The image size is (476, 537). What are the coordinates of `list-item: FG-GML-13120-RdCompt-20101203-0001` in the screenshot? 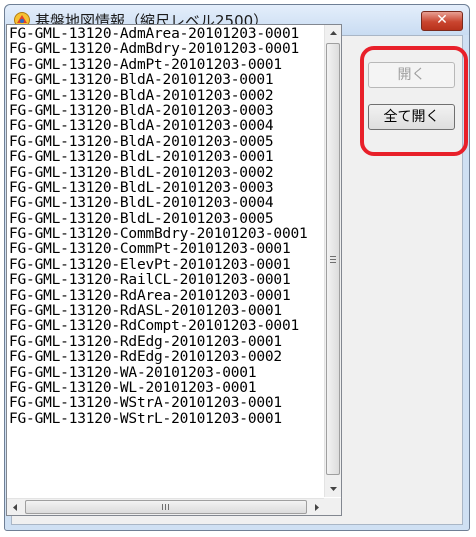 It's located at (168, 327).